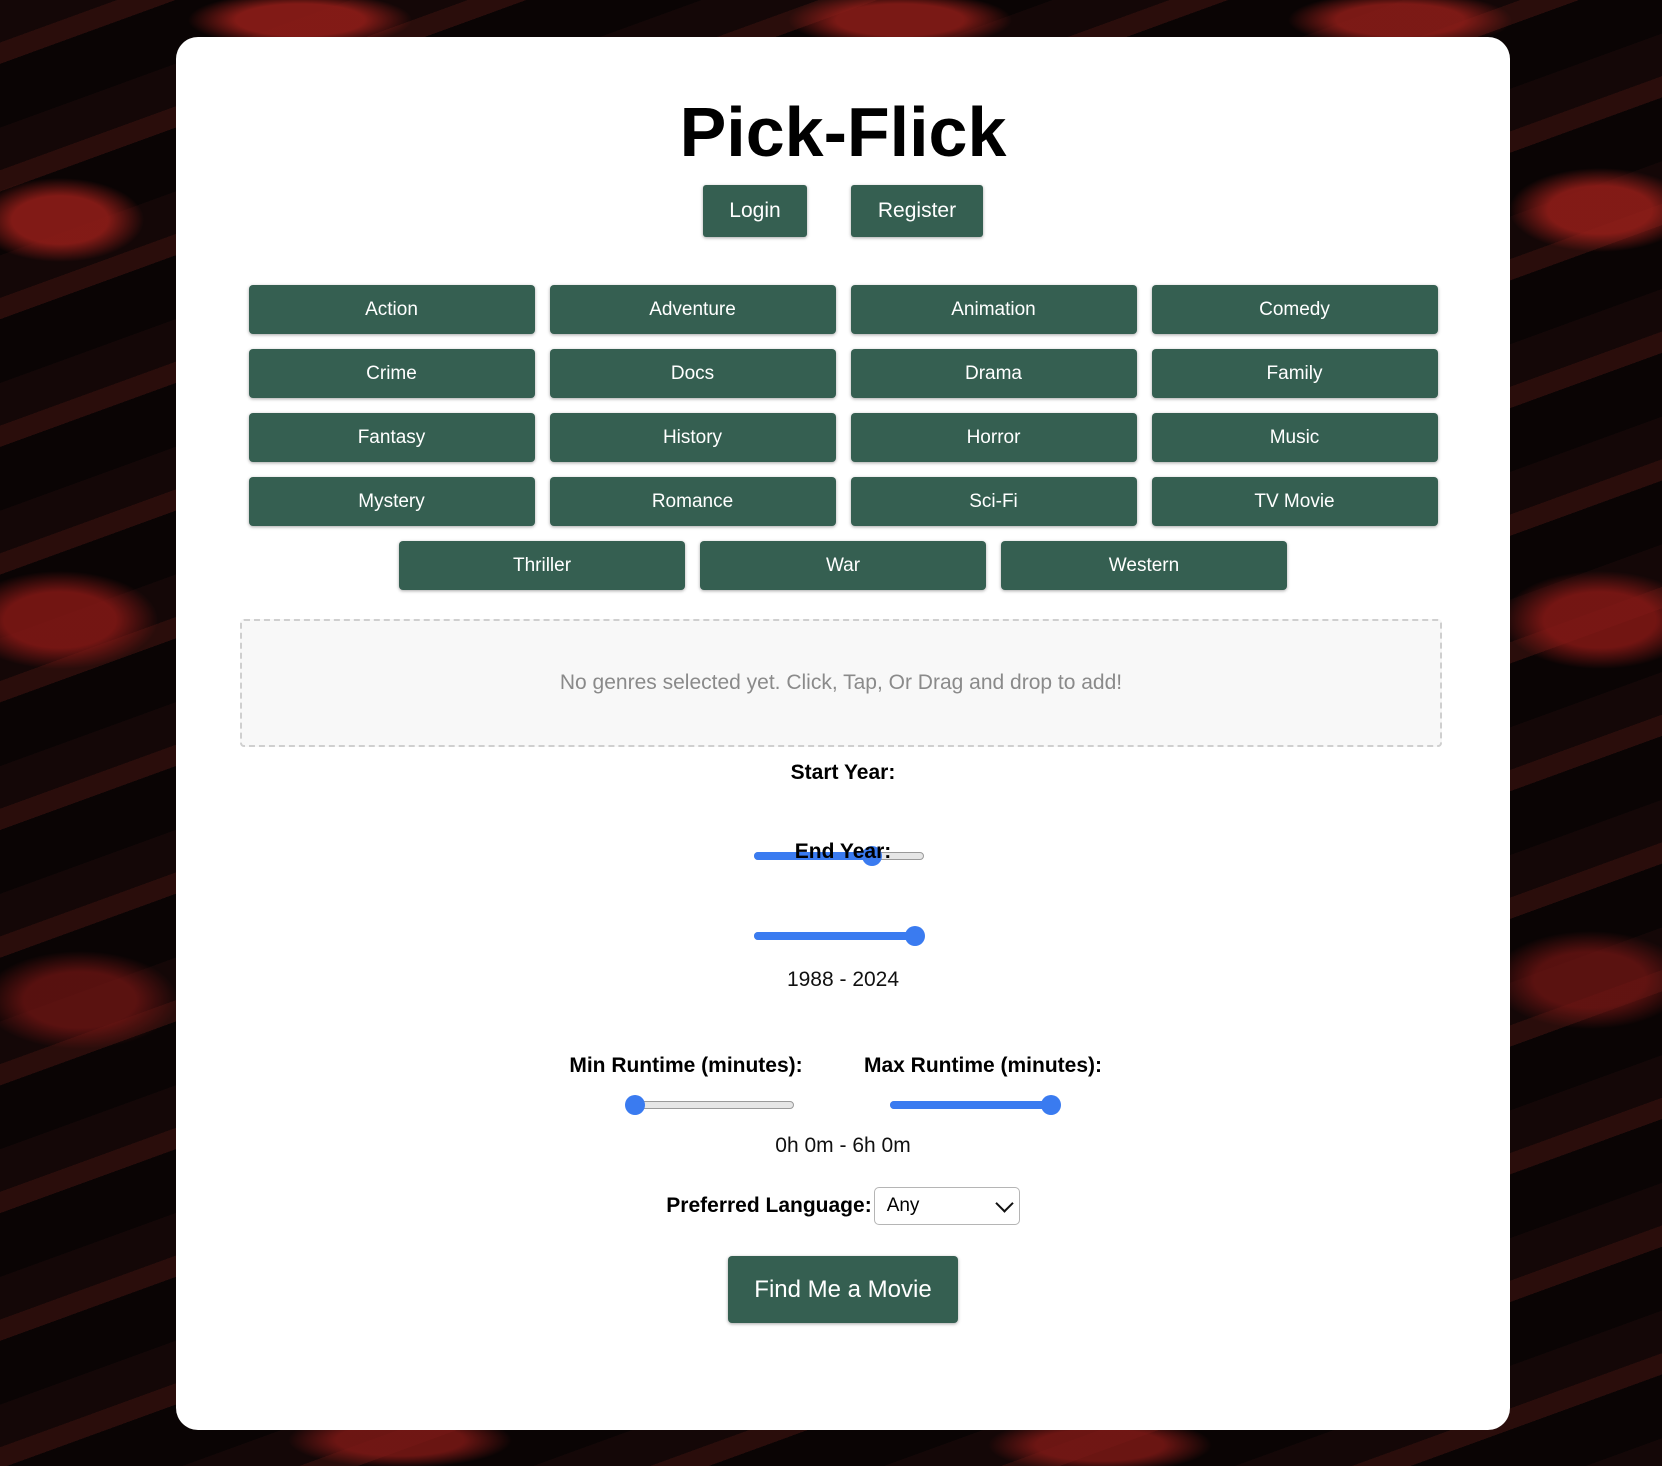 The height and width of the screenshot is (1466, 1662). Describe the element at coordinates (755, 211) in the screenshot. I see `login-button: Login` at that location.